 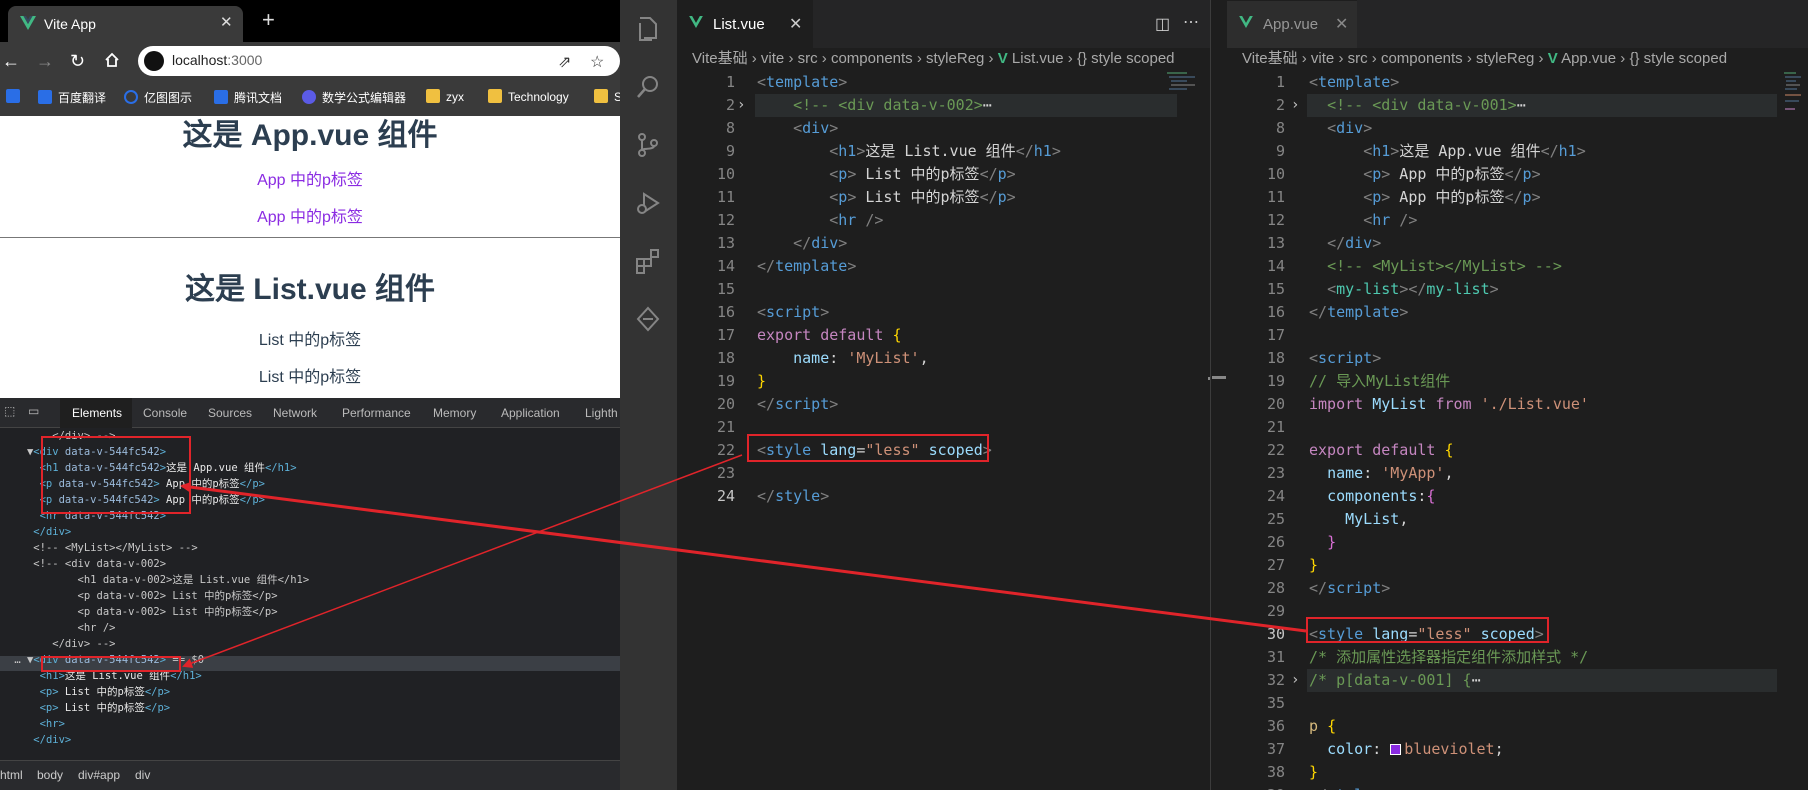 What do you see at coordinates (309, 97) in the screenshot?
I see `math-editor-icon` at bounding box center [309, 97].